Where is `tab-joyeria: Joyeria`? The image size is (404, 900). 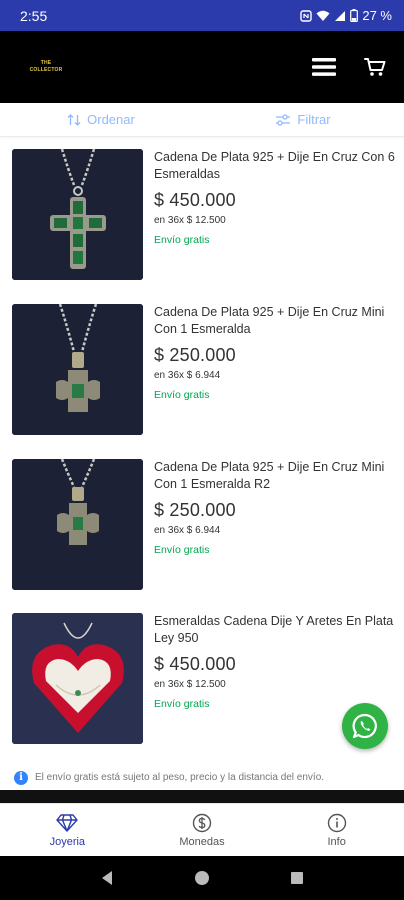 tab-joyeria: Joyeria is located at coordinates (67, 830).